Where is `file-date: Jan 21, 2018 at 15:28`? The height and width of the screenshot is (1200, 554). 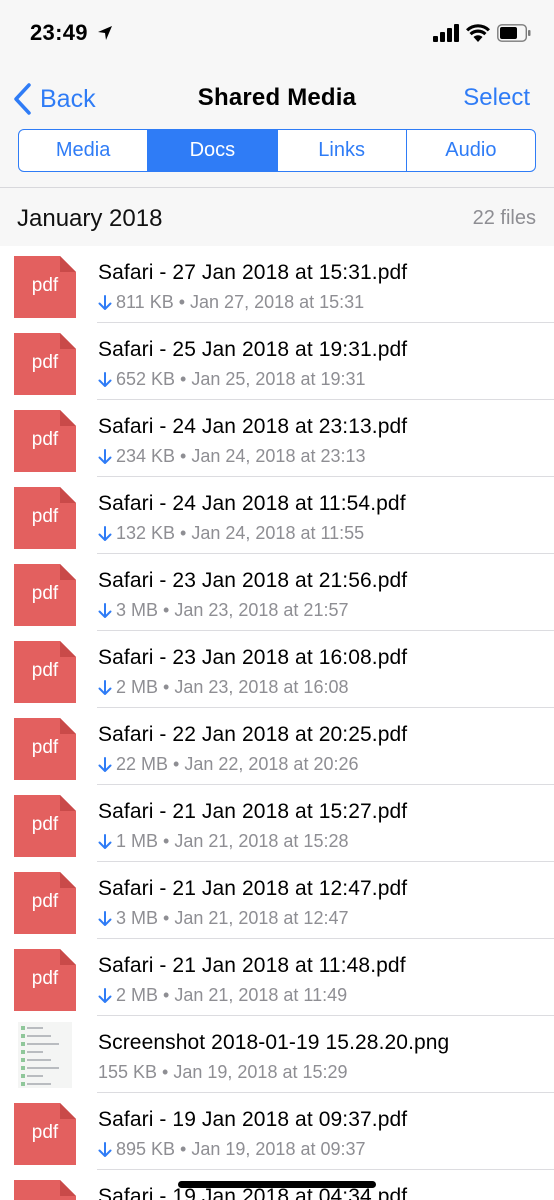 file-date: Jan 21, 2018 at 15:28 is located at coordinates (261, 841).